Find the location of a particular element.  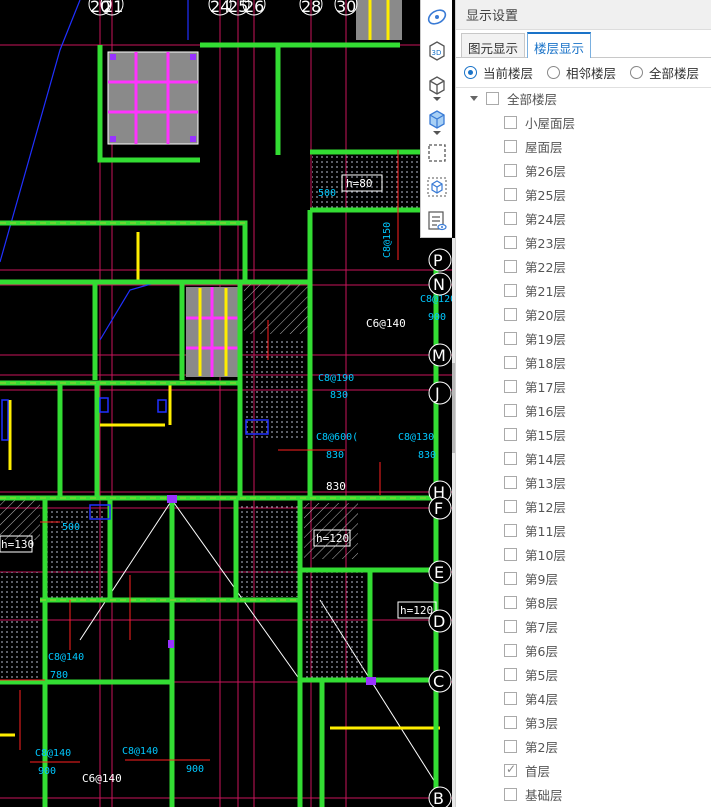

panel-tabs: 图元显示 楼层显示 is located at coordinates (583, 45).